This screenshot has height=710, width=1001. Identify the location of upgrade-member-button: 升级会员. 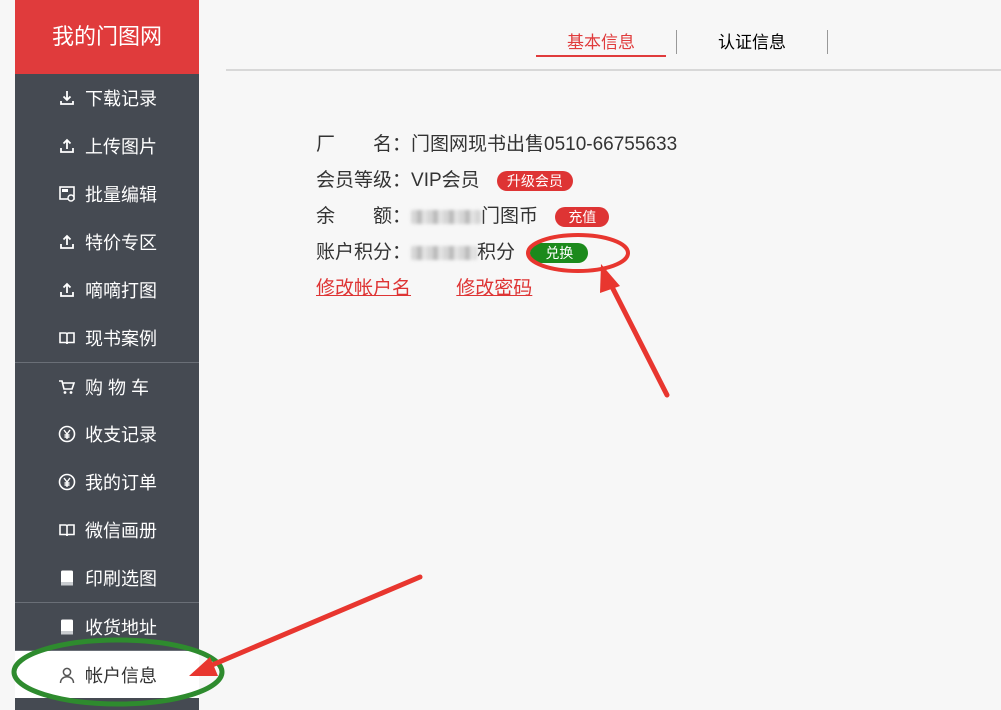
(534, 180).